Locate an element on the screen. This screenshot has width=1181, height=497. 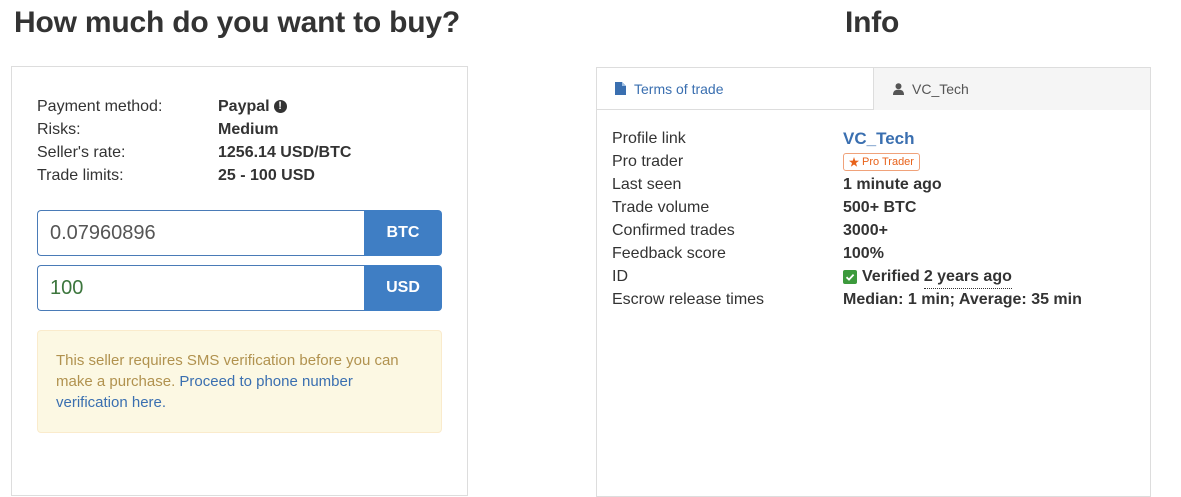
info-exclamation-icon: ! is located at coordinates (280, 106).